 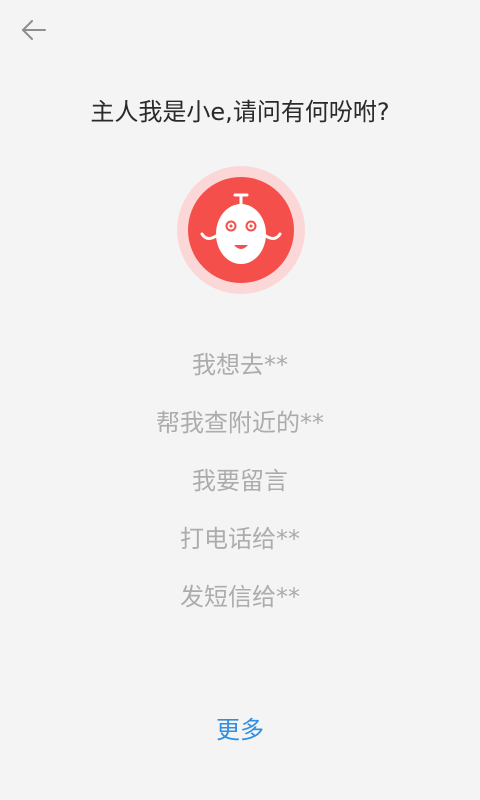 I want to click on suggestion-navigate: 我想去**, so click(x=240, y=365).